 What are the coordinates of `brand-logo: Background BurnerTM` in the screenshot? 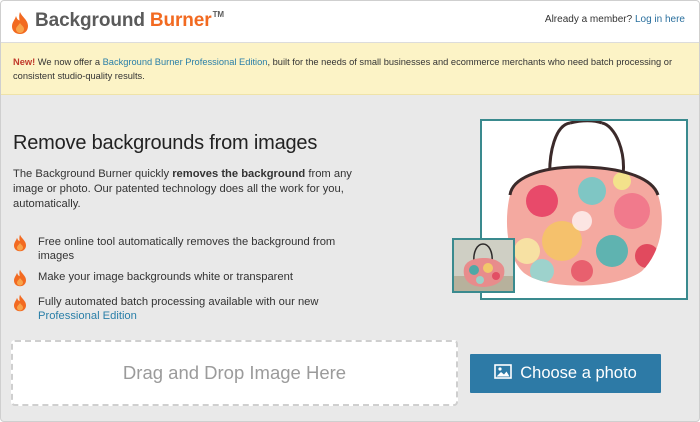 It's located at (117, 22).